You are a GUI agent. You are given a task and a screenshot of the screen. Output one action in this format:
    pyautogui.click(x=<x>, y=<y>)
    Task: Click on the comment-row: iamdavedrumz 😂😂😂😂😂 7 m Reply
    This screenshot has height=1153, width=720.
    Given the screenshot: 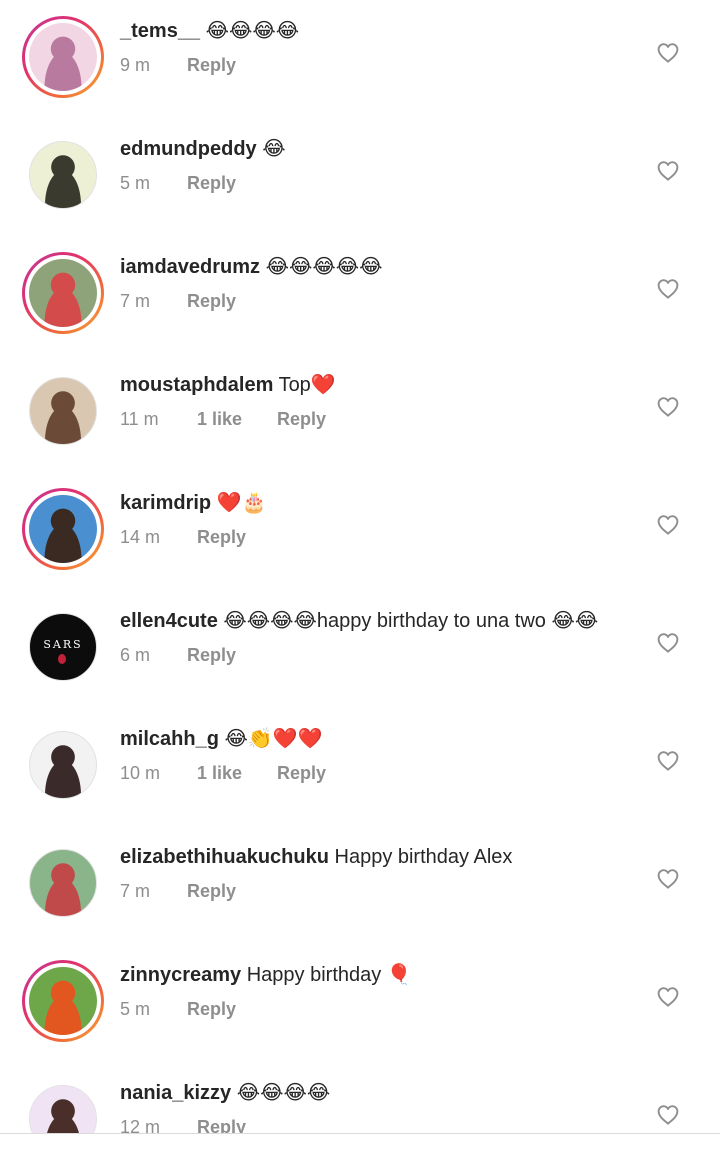 What is the action you would take?
    pyautogui.click(x=360, y=295)
    